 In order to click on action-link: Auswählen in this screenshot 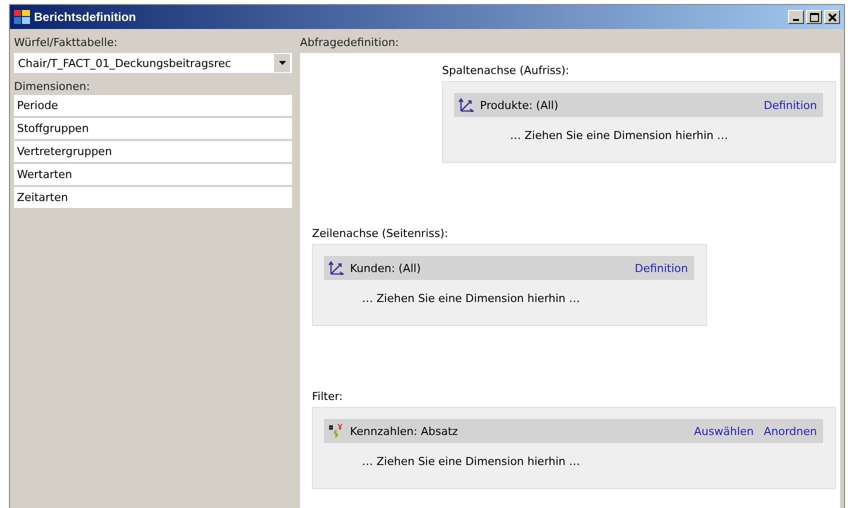, I will do `click(724, 431)`.